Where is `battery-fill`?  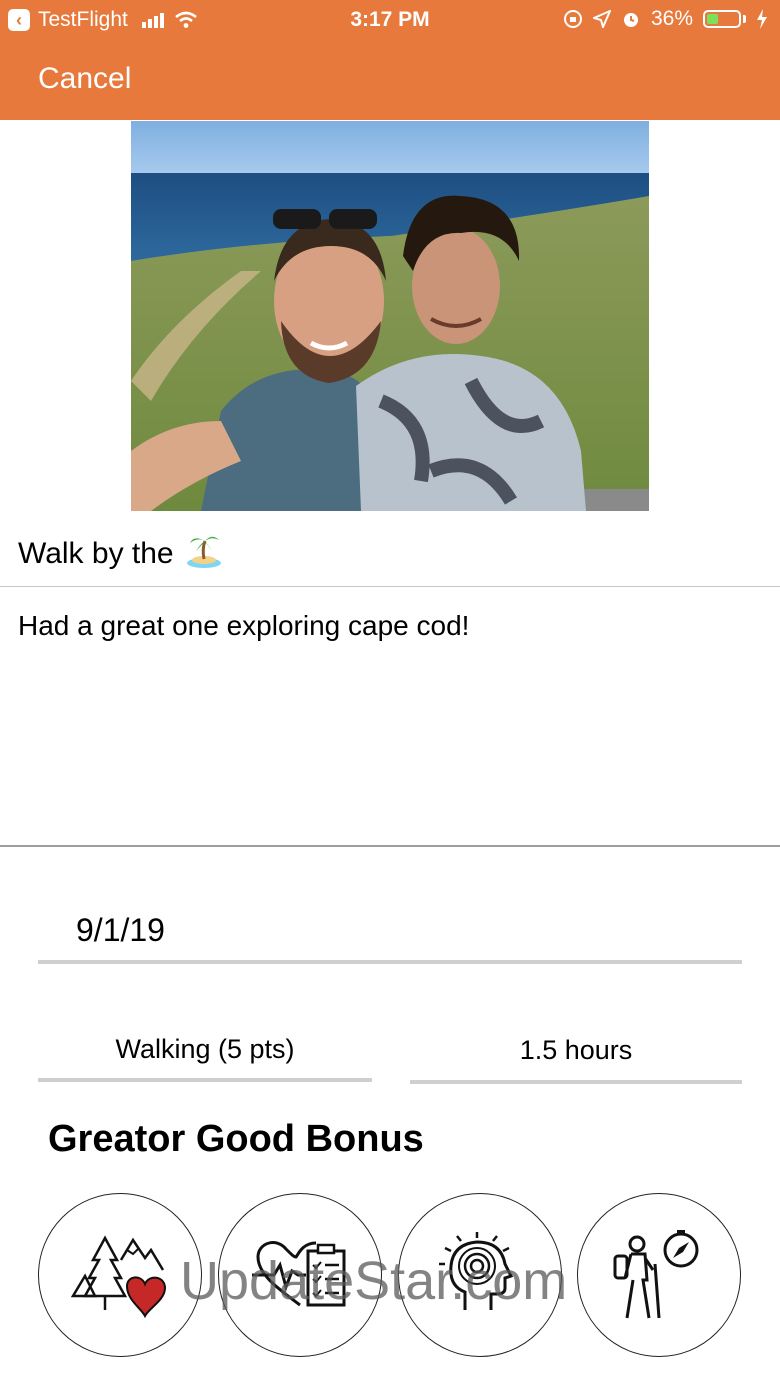
battery-fill is located at coordinates (712, 19).